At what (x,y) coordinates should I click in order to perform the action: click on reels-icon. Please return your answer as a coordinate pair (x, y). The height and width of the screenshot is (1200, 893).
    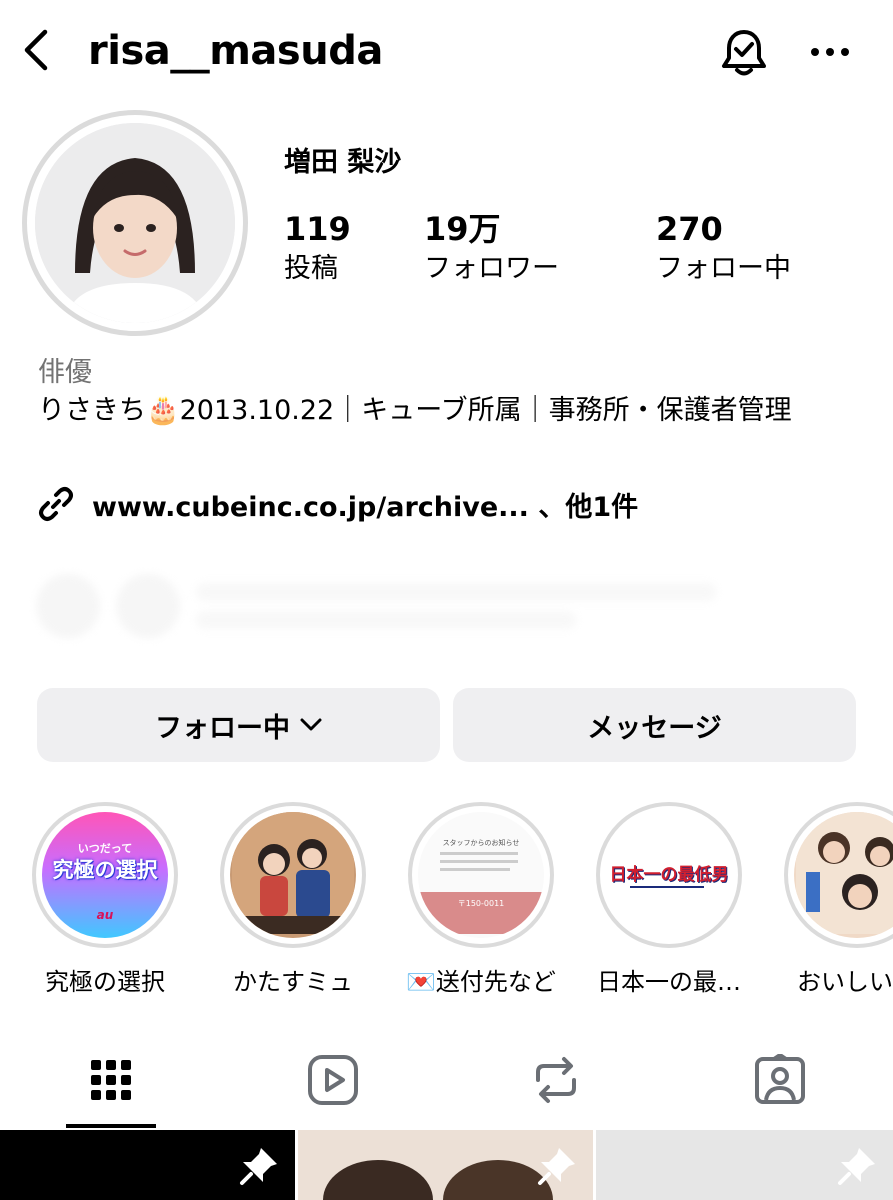
    Looking at the image, I should click on (333, 1080).